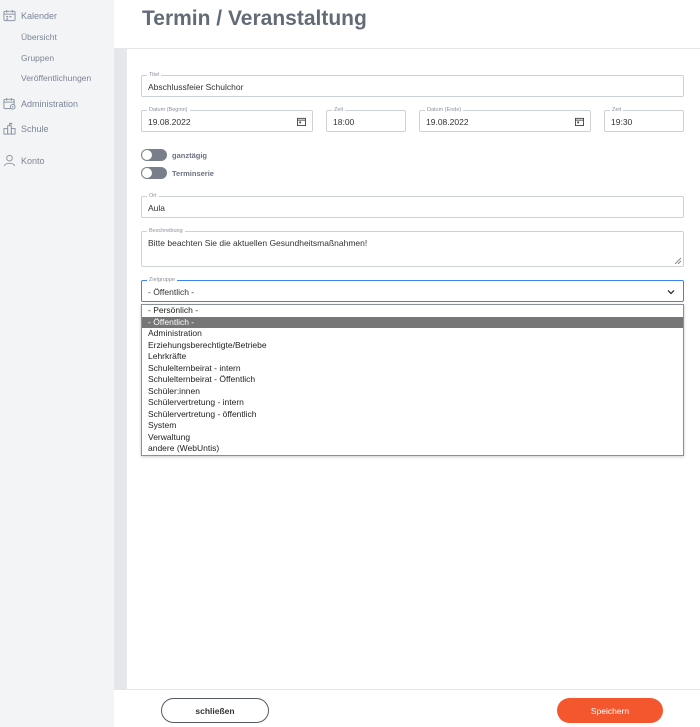  Describe the element at coordinates (412, 357) in the screenshot. I see `audience-option: Lehrkräfte` at that location.